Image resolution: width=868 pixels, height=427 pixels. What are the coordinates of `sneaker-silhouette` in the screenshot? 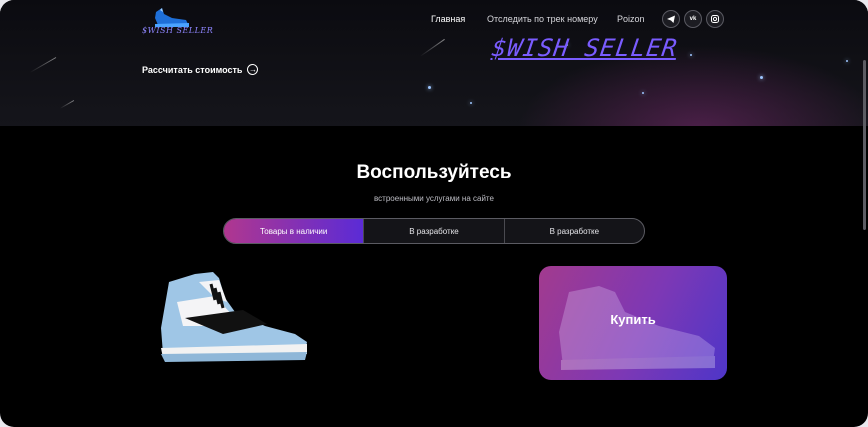 It's located at (637, 328).